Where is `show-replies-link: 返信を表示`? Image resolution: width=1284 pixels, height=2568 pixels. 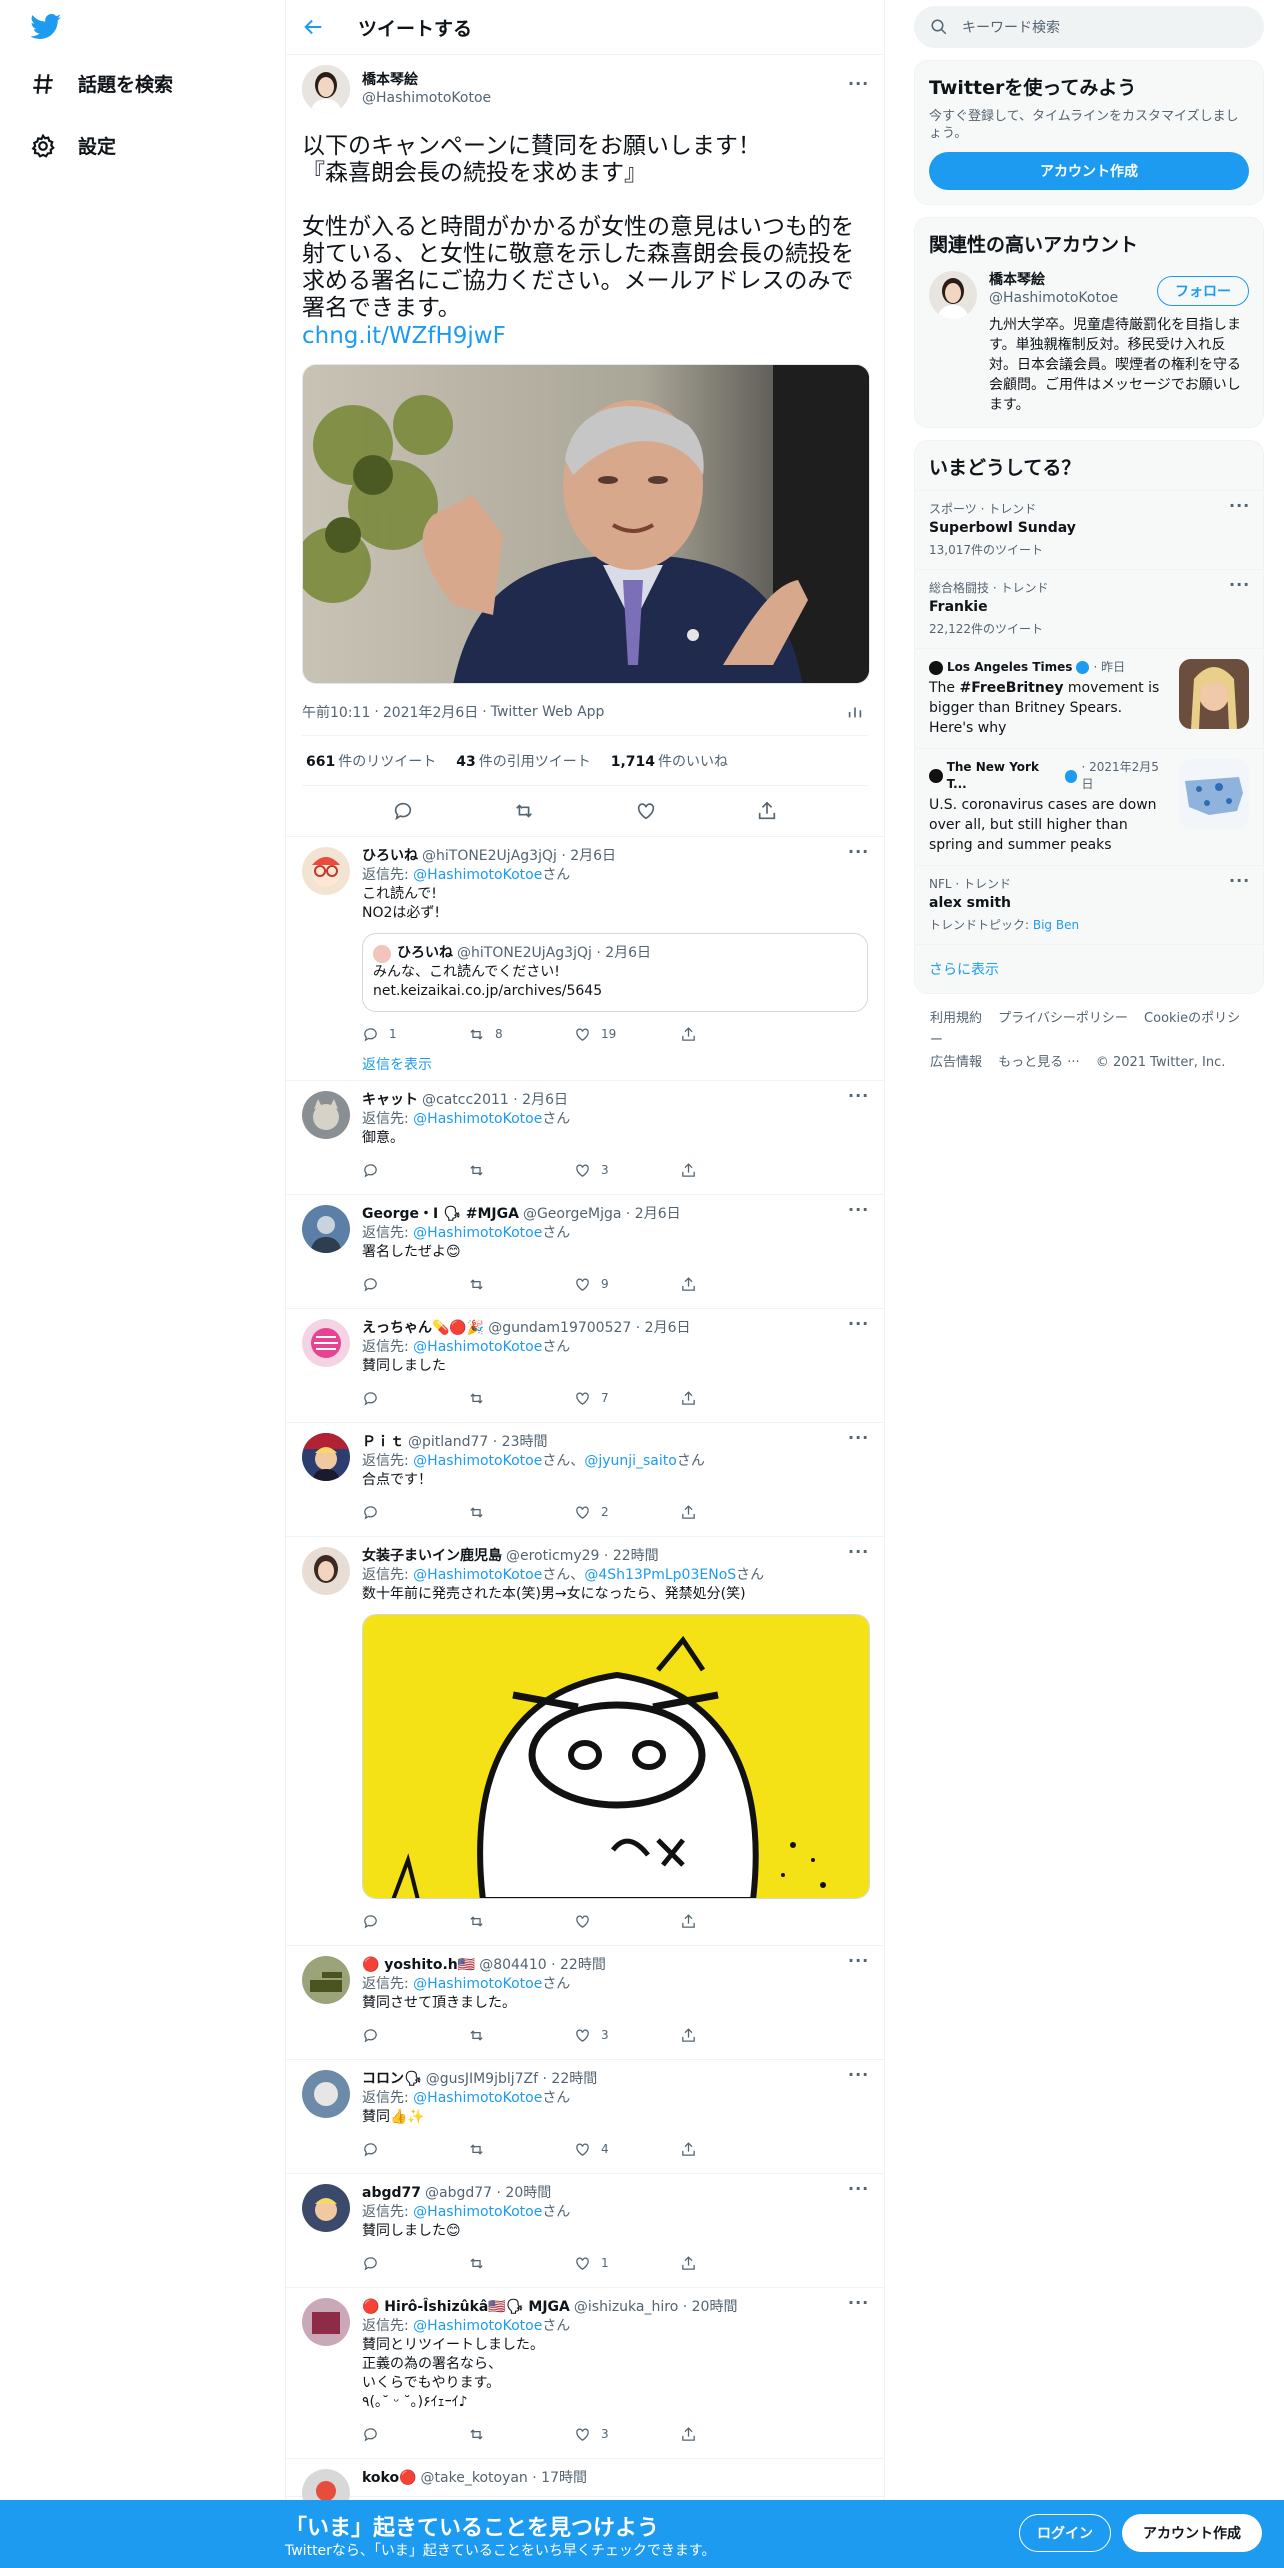 show-replies-link: 返信を表示 is located at coordinates (615, 1064).